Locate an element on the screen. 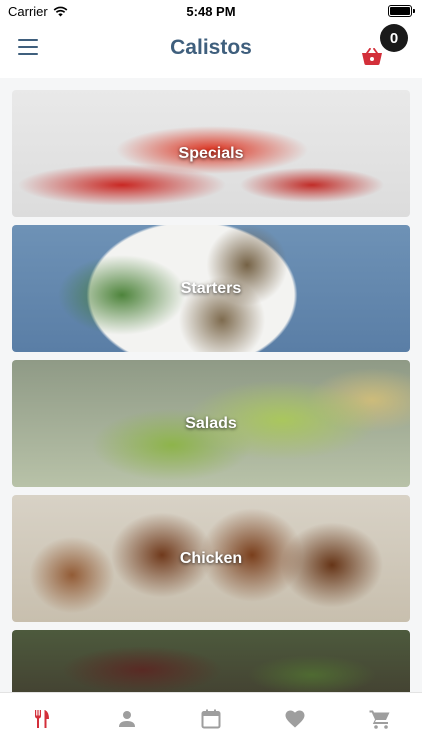 The height and width of the screenshot is (750, 422). tab-reservations is located at coordinates (211, 719).